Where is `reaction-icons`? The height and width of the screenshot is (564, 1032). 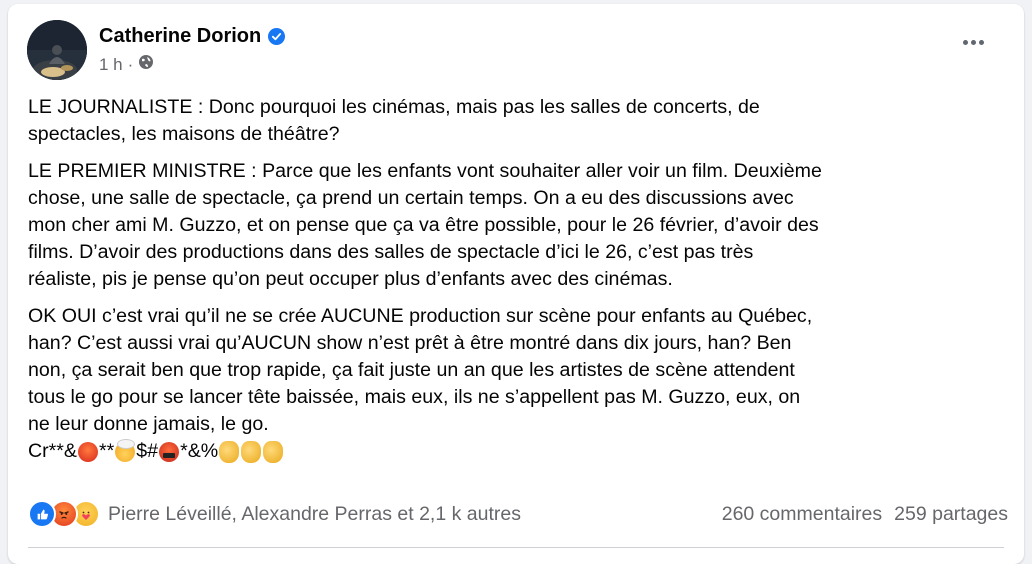 reaction-icons is located at coordinates (64, 514).